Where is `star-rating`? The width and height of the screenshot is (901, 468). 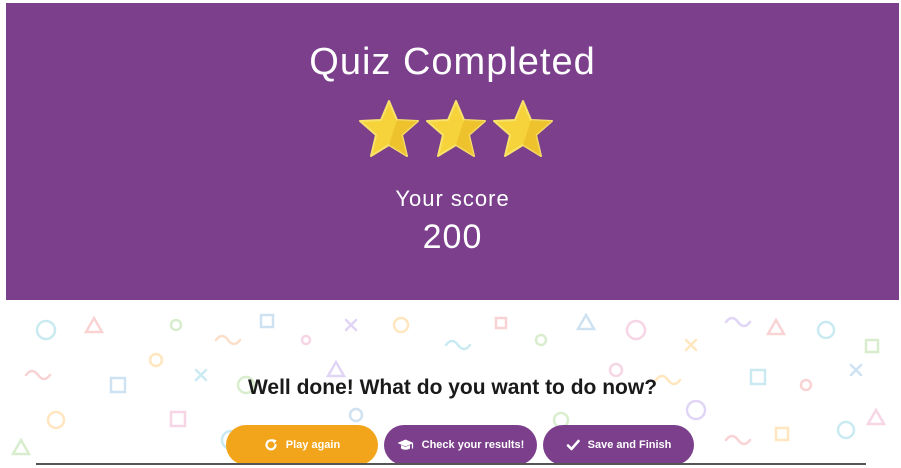 star-rating is located at coordinates (456, 132).